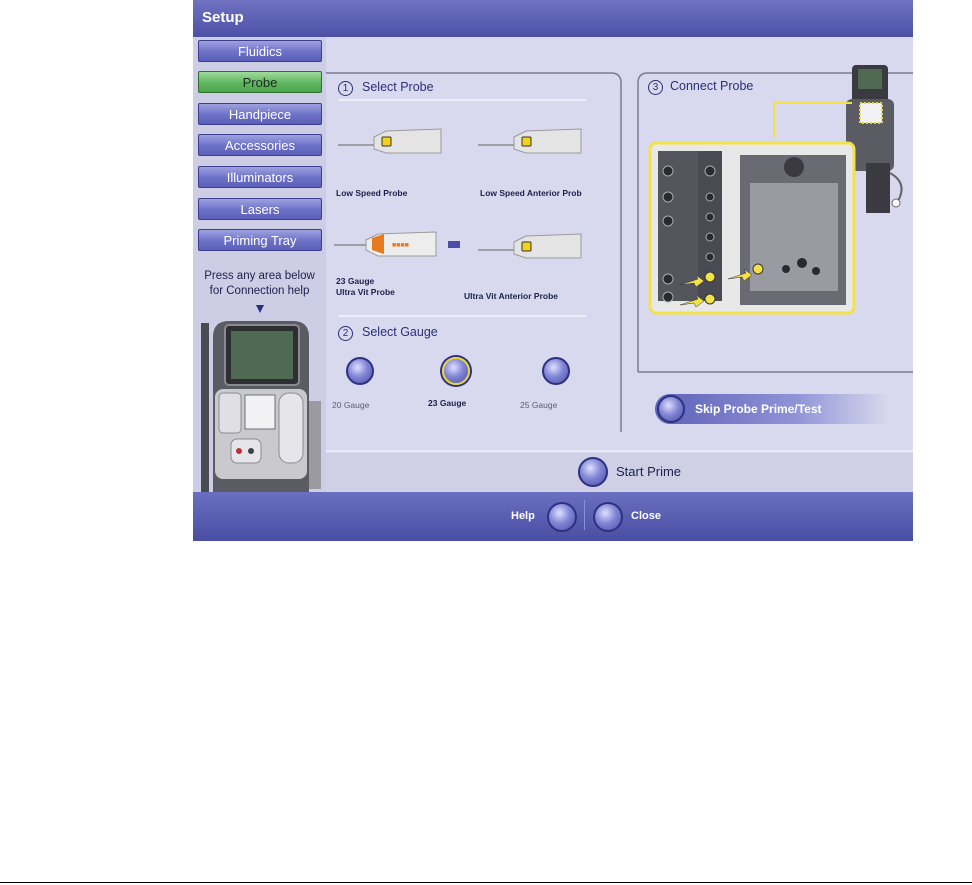 The height and width of the screenshot is (885, 972). Describe the element at coordinates (486, 882) in the screenshot. I see `page-bottom-rule` at that location.